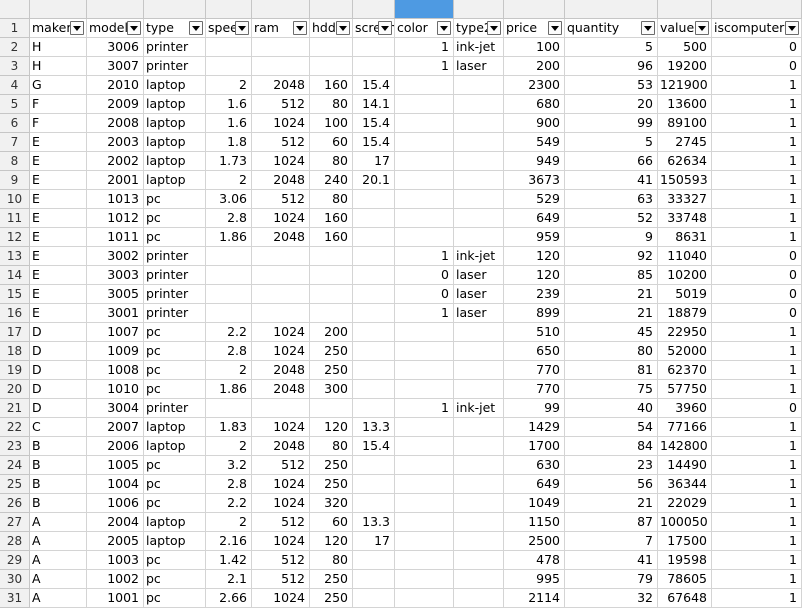 This screenshot has width=802, height=611. I want to click on header-cell-ram: ram, so click(281, 28).